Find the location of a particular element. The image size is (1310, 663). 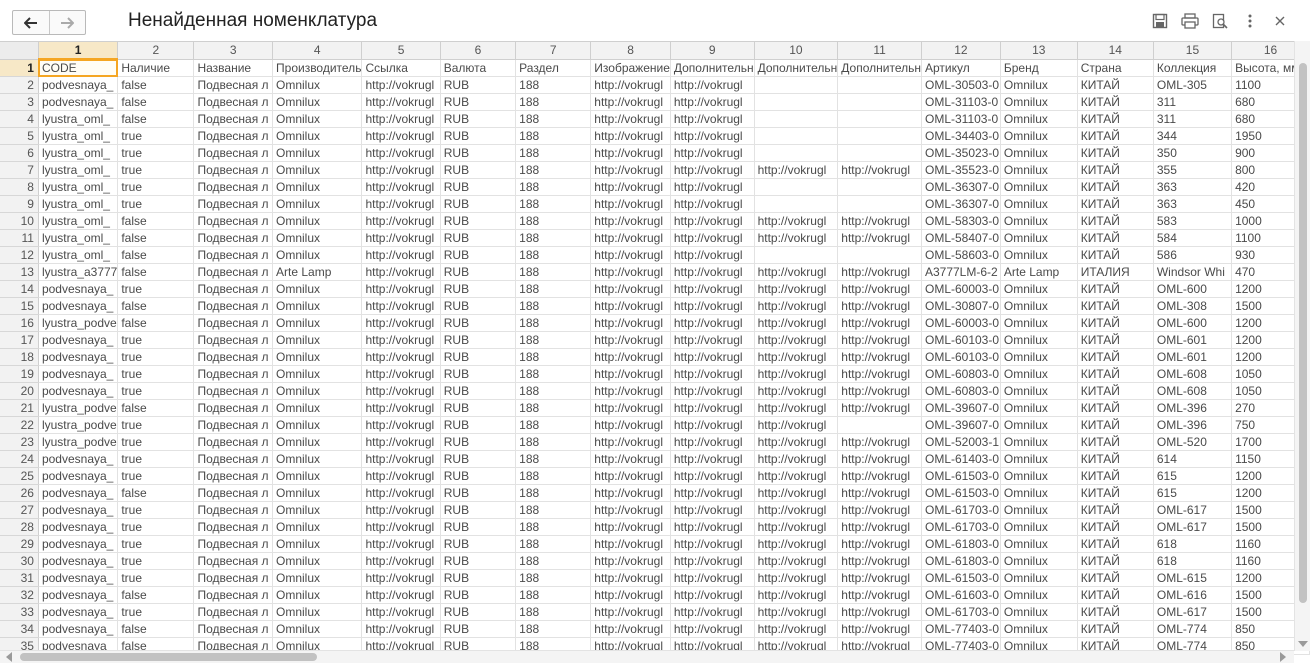

grid-cell: Страна is located at coordinates (1115, 68).